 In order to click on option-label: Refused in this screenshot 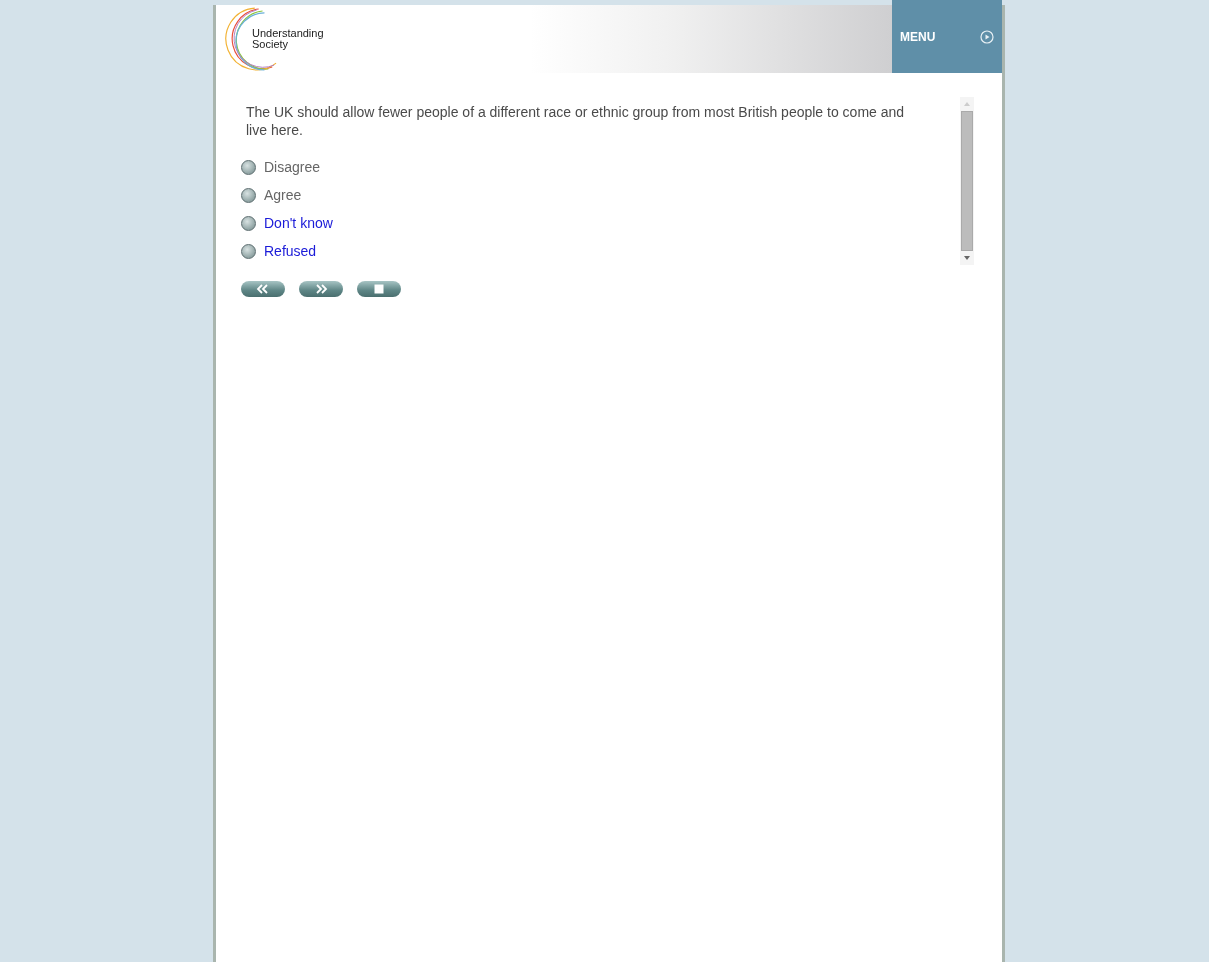, I will do `click(290, 251)`.